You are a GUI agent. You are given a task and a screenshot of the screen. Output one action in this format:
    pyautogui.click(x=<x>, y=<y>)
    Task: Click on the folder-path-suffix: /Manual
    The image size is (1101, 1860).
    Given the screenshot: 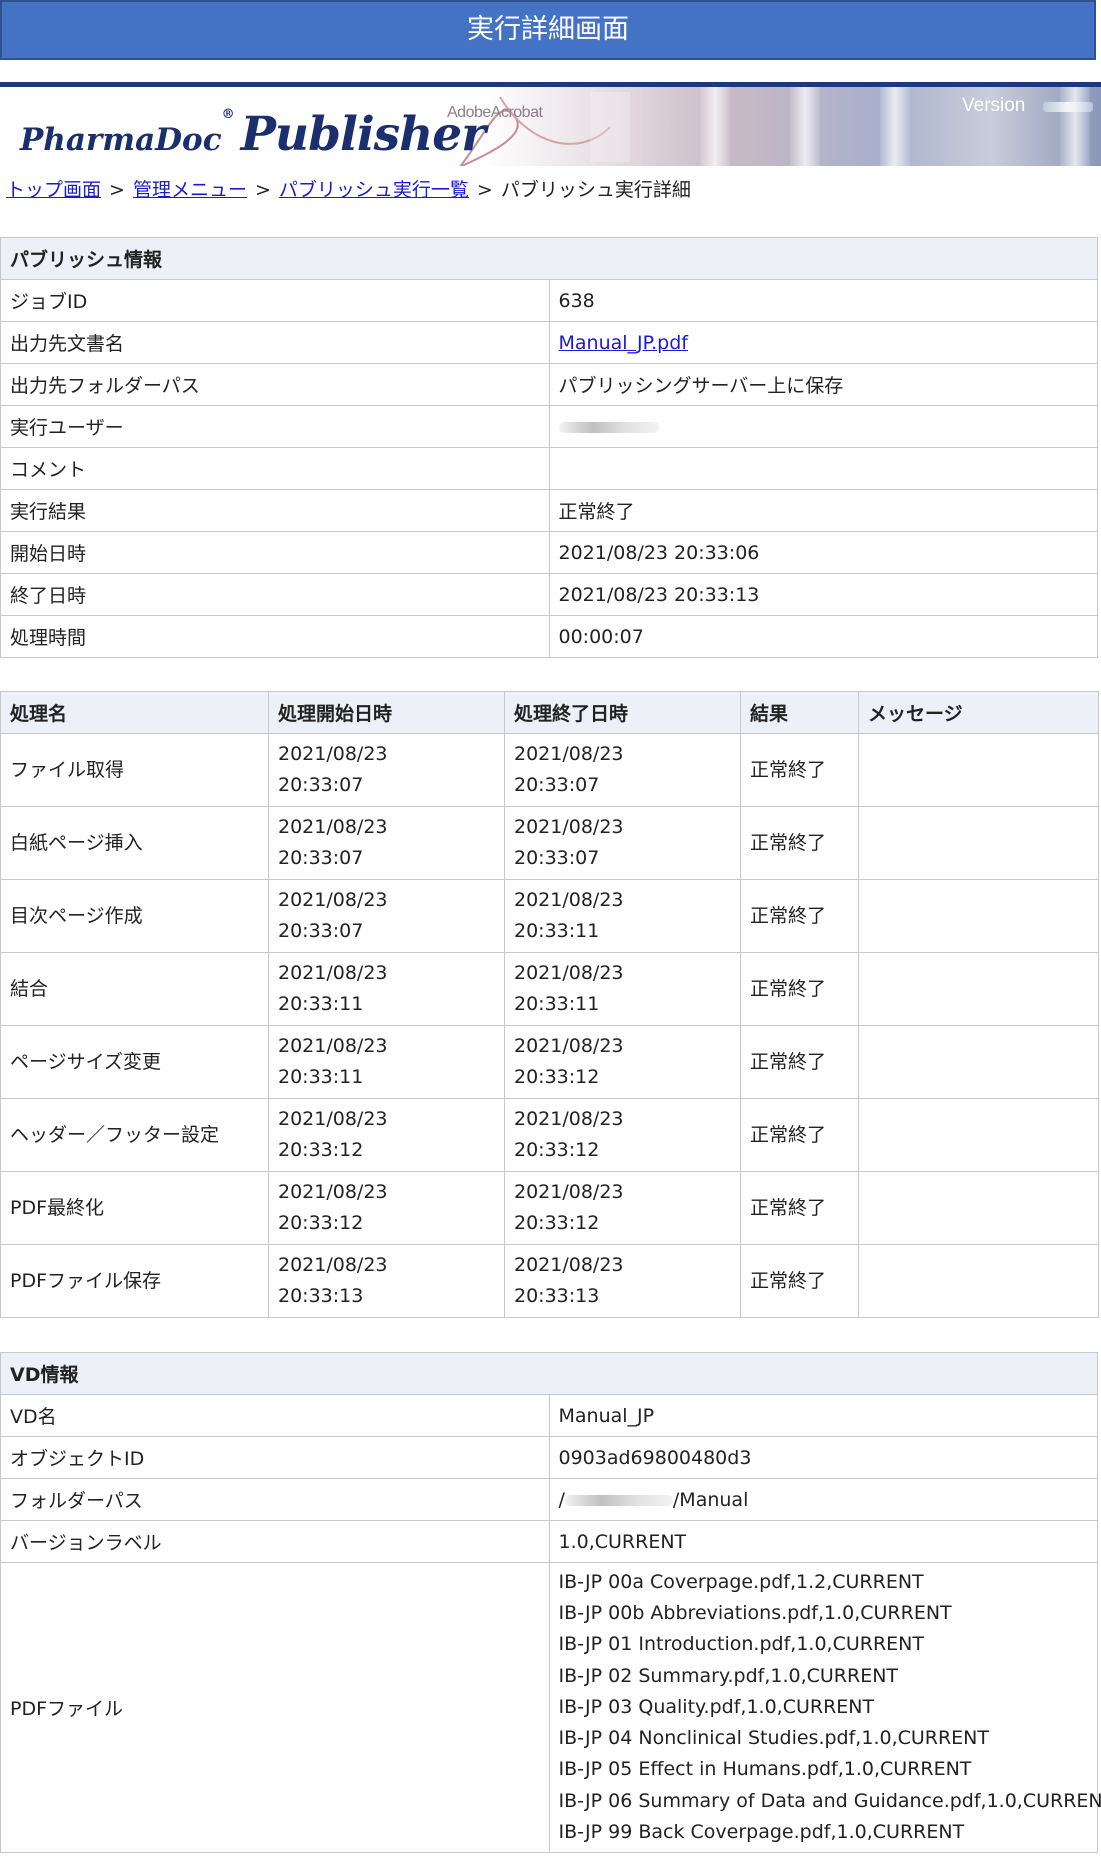 What is the action you would take?
    pyautogui.click(x=710, y=1499)
    